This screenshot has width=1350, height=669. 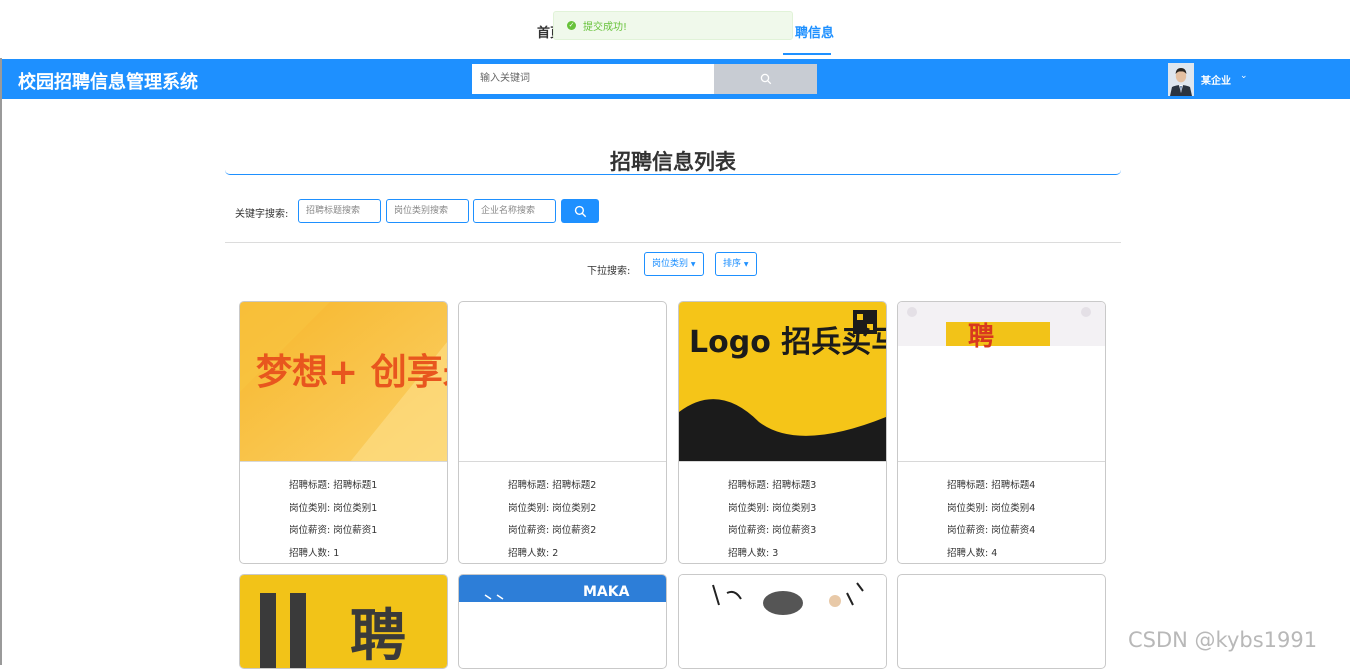 What do you see at coordinates (552, 530) in the screenshot?
I see `job-salary: 岗位薪资: 岗位薪资2` at bounding box center [552, 530].